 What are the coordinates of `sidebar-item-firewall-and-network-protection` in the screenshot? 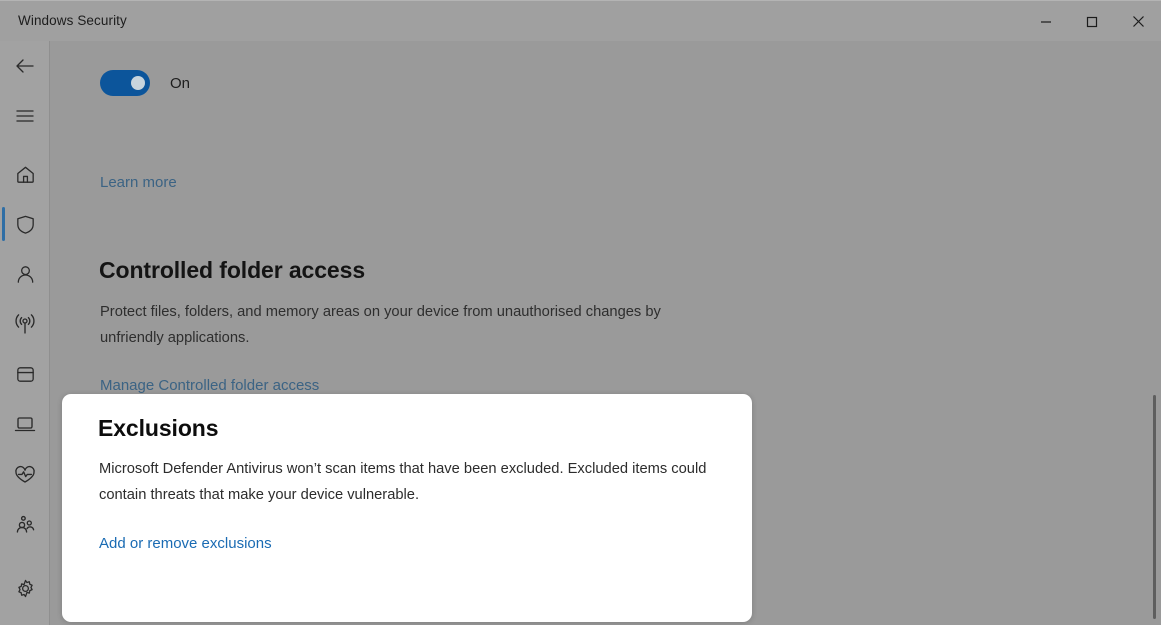 It's located at (25, 324).